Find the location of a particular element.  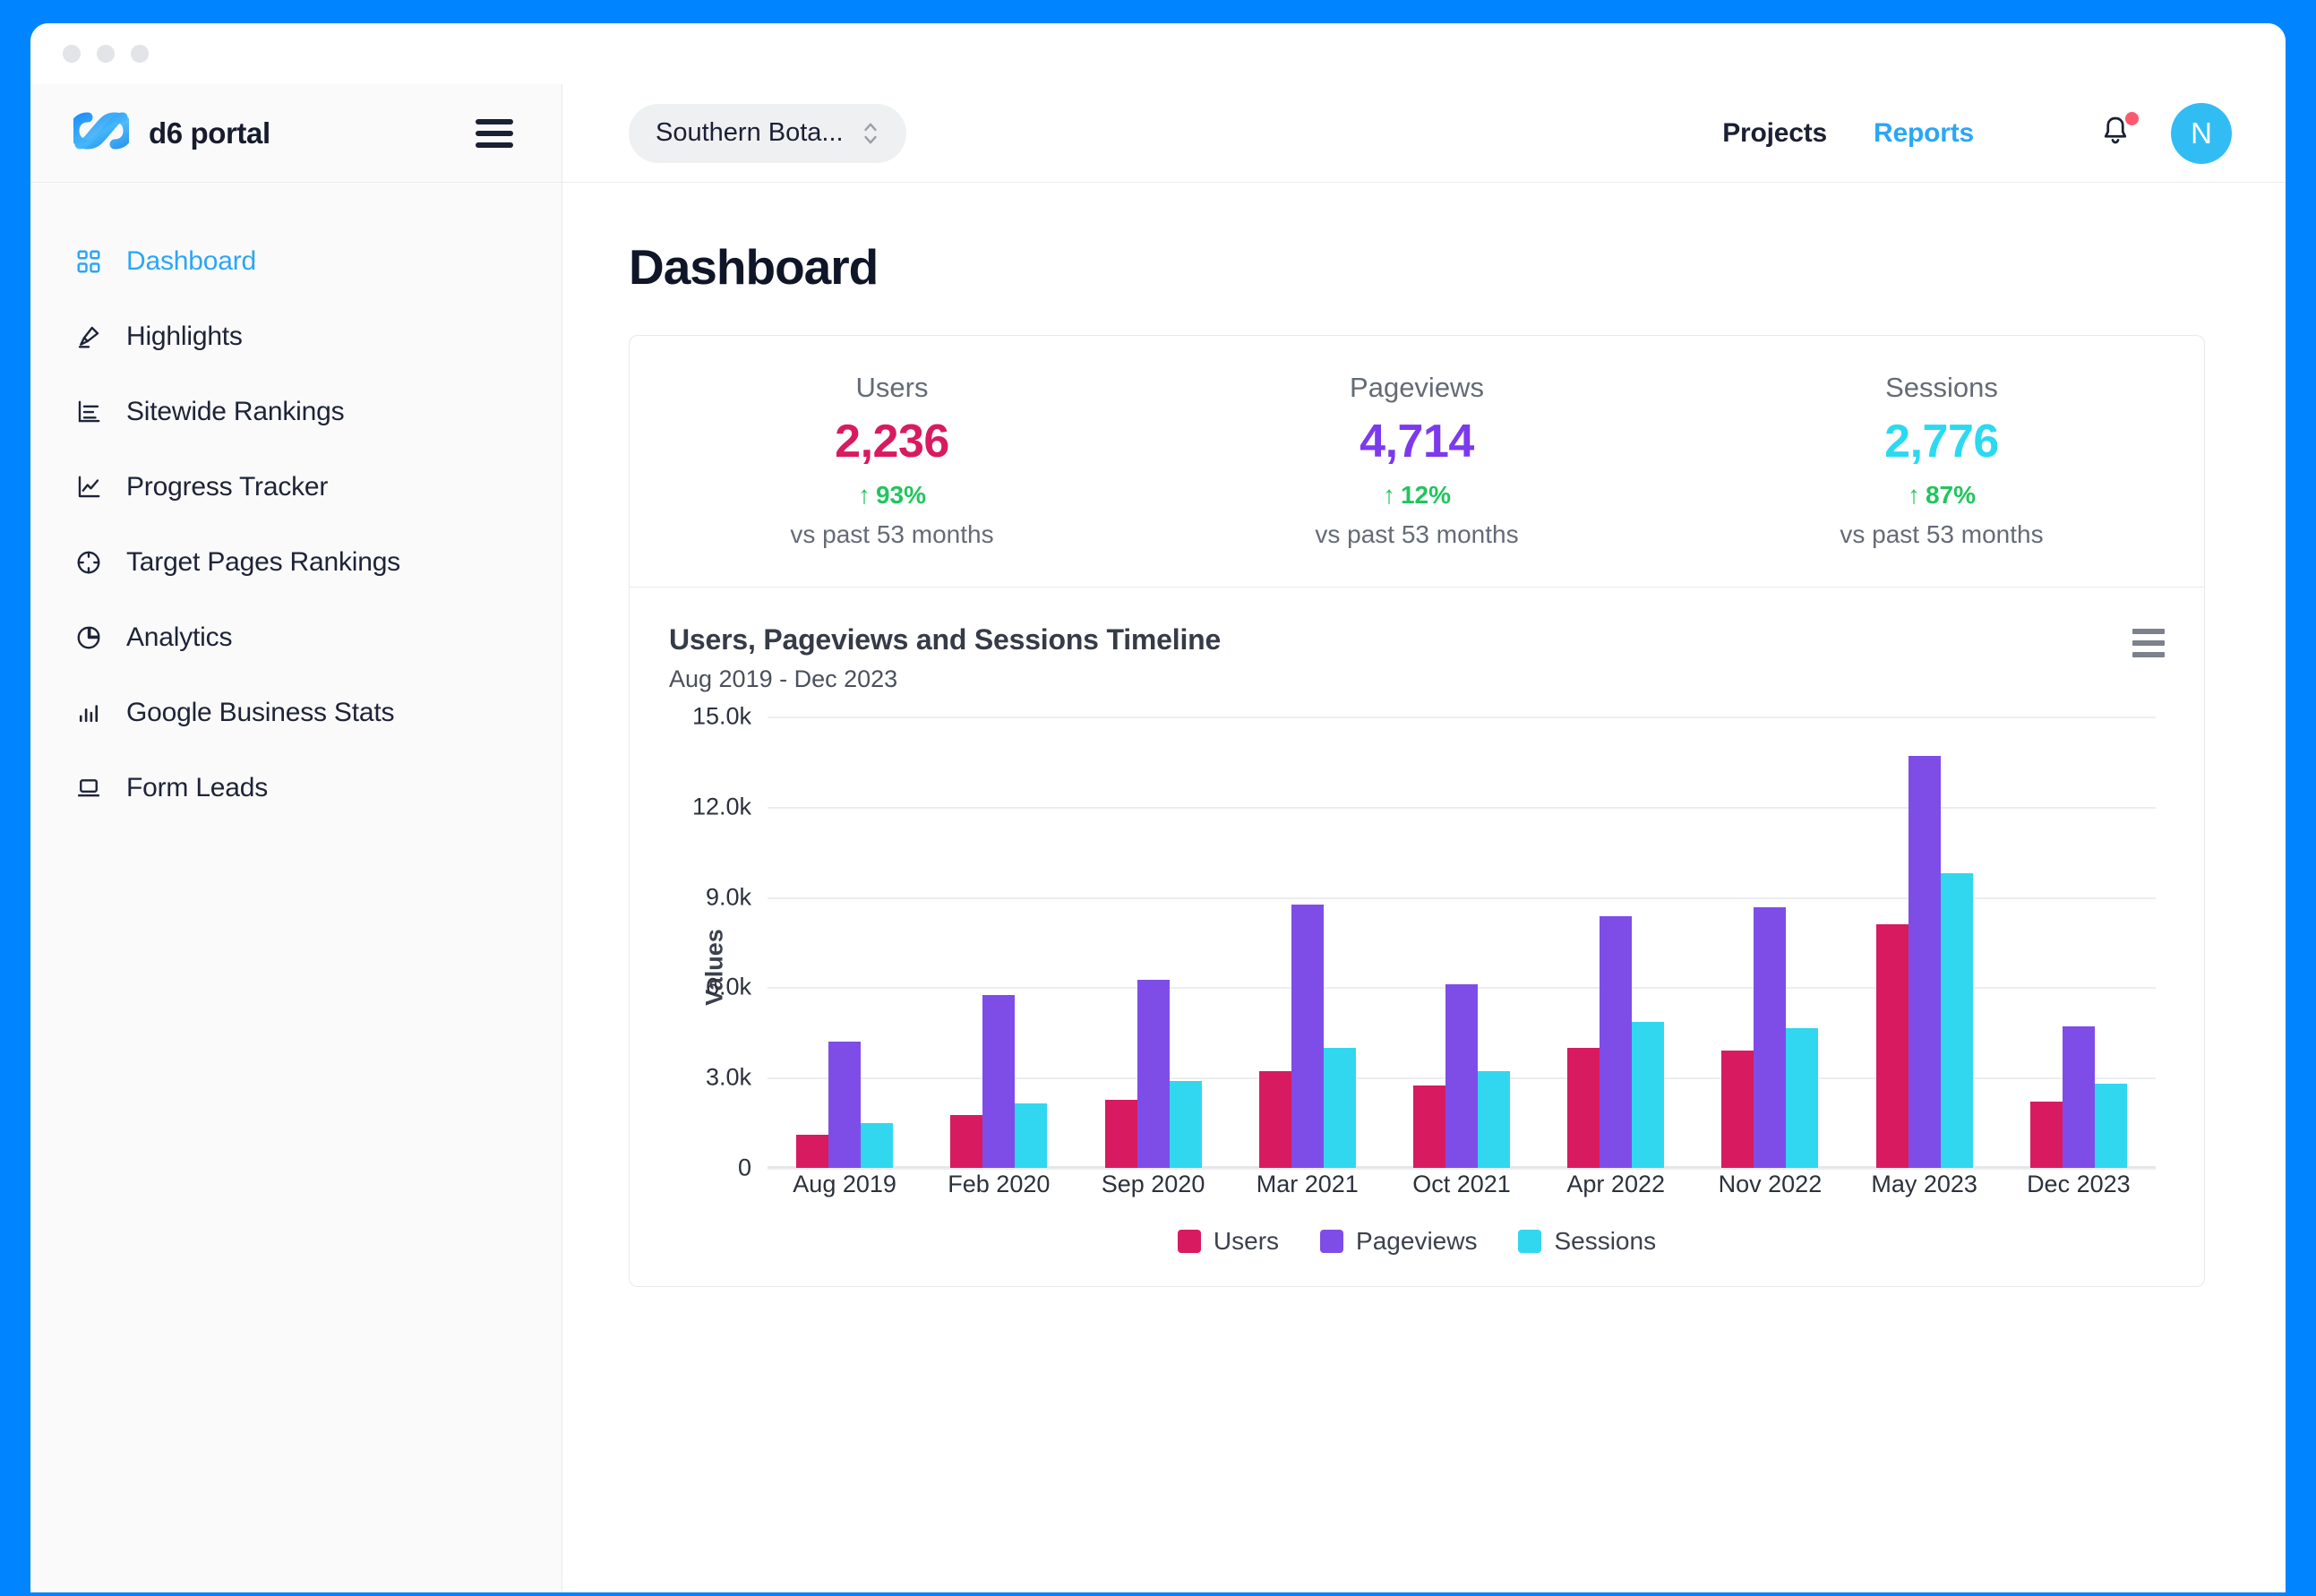

sidebar-brand-bar: d6 portal is located at coordinates (296, 133).